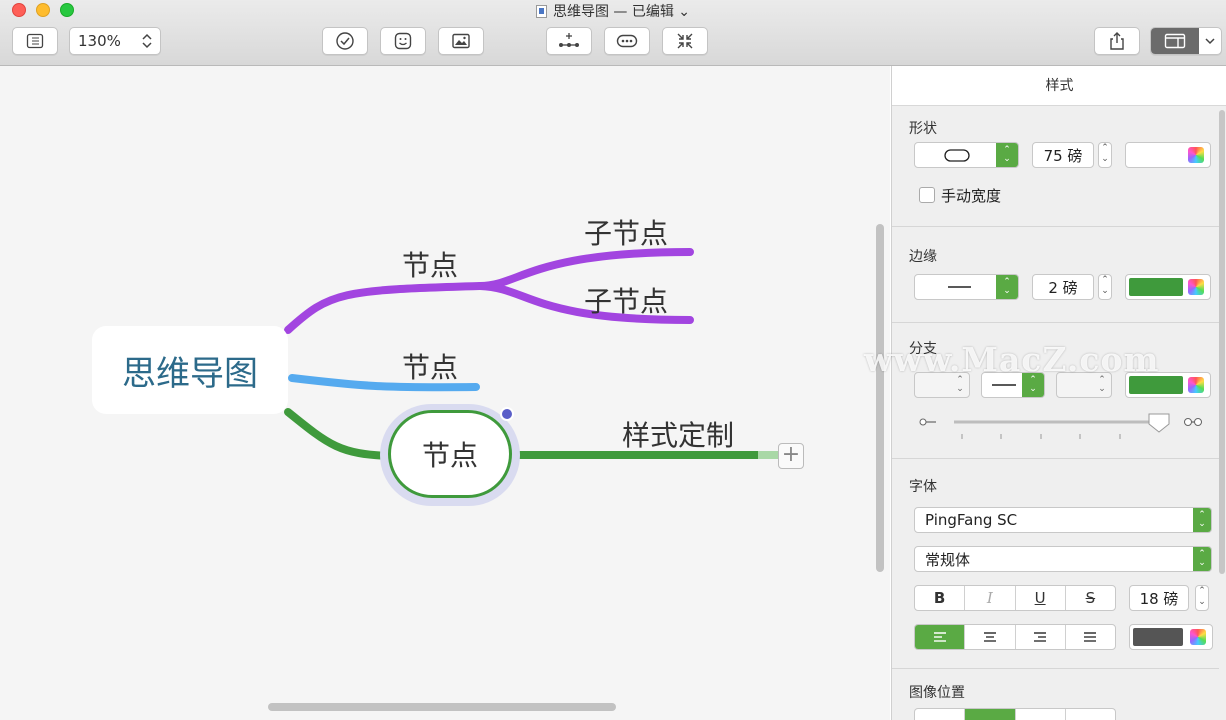  What do you see at coordinates (1063, 287) in the screenshot?
I see `border-width-field: 2 磅` at bounding box center [1063, 287].